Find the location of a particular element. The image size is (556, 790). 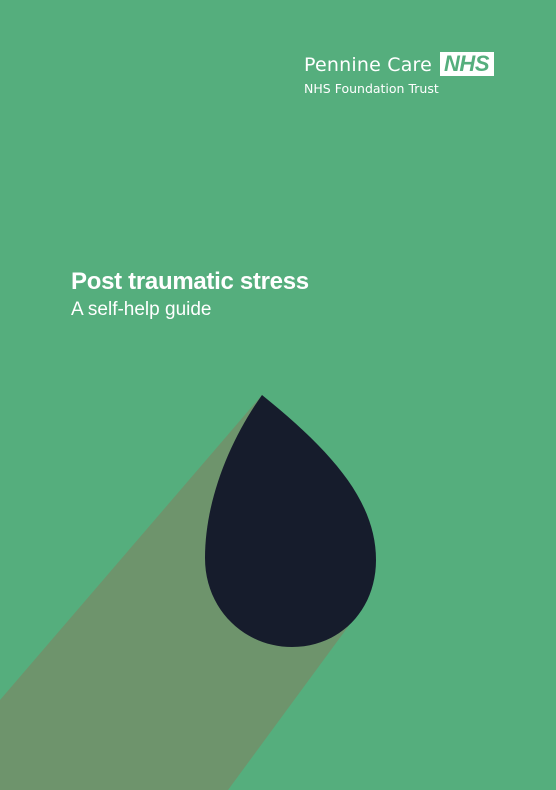

page-title: Post traumatic stress is located at coordinates (190, 281).